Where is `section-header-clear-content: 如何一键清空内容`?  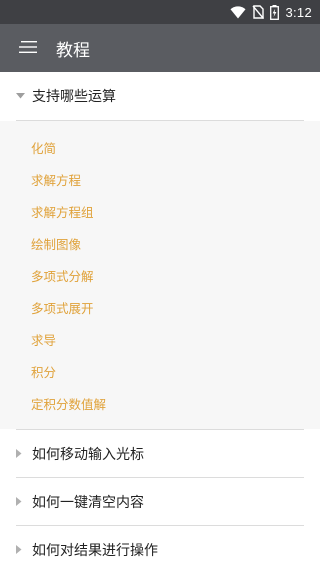 section-header-clear-content: 如何一键清空内容 is located at coordinates (160, 501).